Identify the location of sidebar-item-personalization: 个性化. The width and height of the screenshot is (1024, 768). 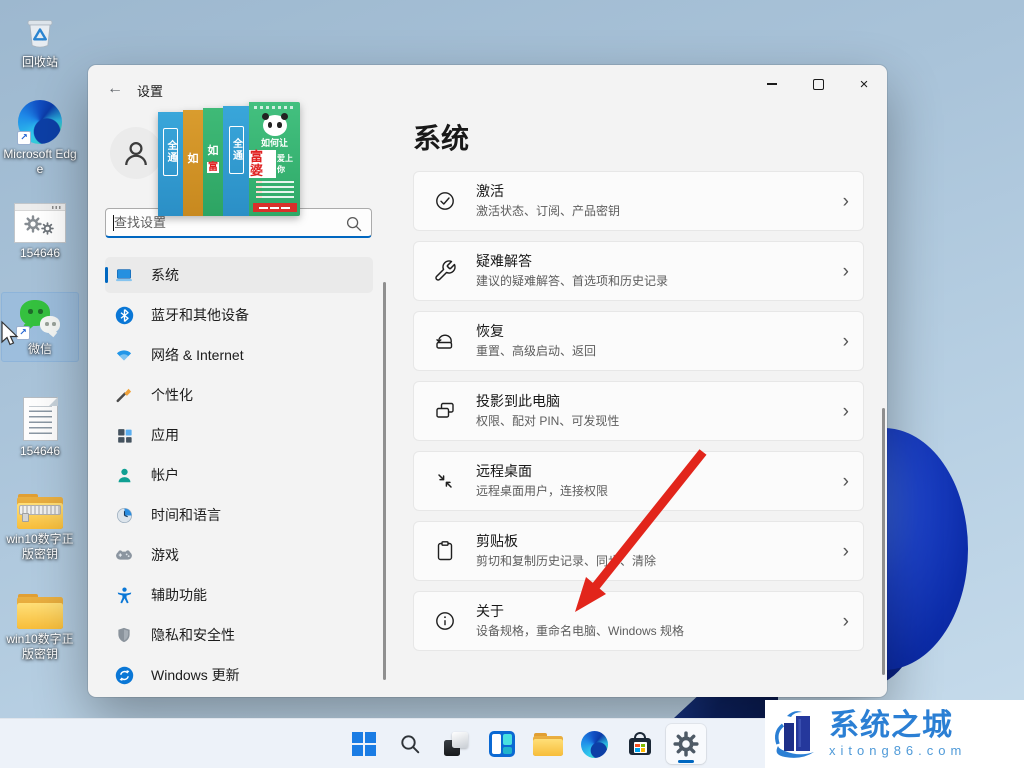
(239, 395).